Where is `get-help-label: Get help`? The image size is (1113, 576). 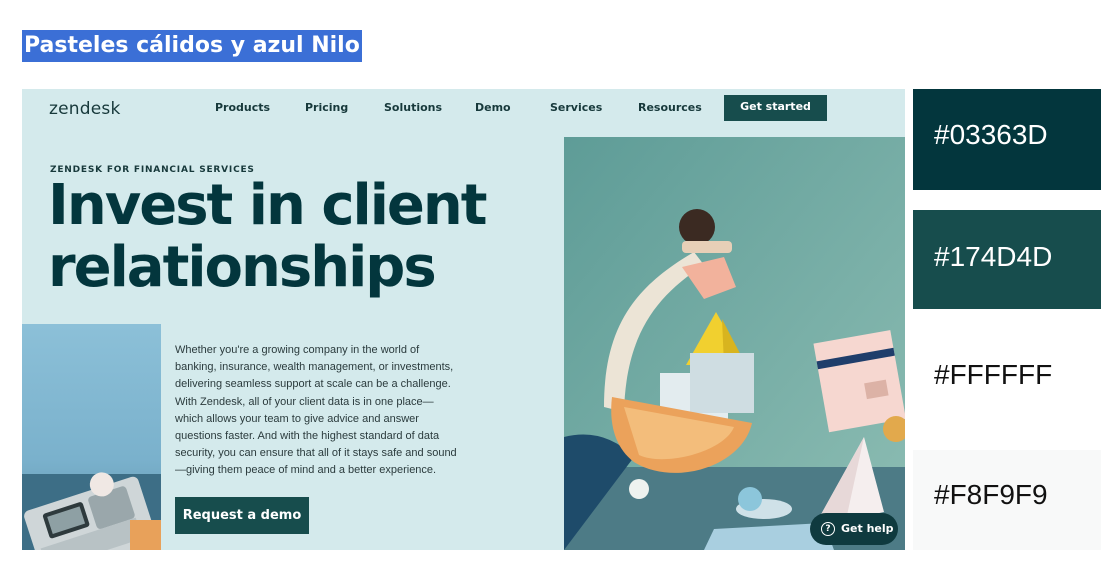 get-help-label: Get help is located at coordinates (867, 528).